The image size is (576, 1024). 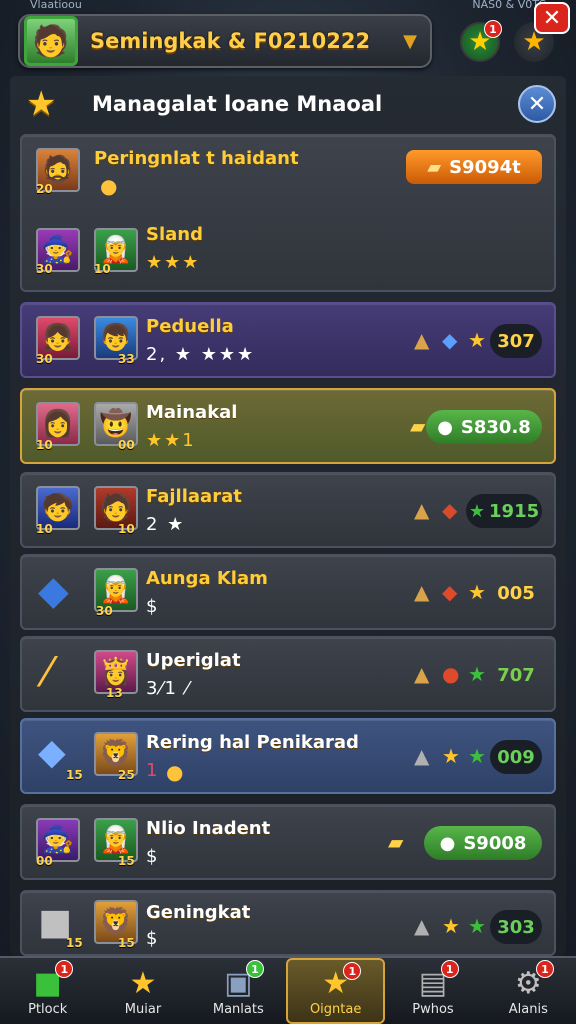 I want to click on list-item: 👩 10 🤠 00 Mainakal ★★1 ▰ ● S830.8, so click(x=288, y=426).